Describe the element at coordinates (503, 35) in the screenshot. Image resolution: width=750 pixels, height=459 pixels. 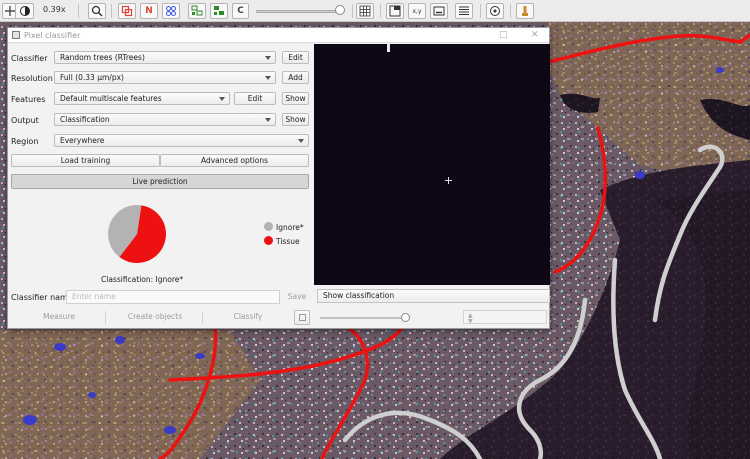
I see `maximize-icon: □` at that location.